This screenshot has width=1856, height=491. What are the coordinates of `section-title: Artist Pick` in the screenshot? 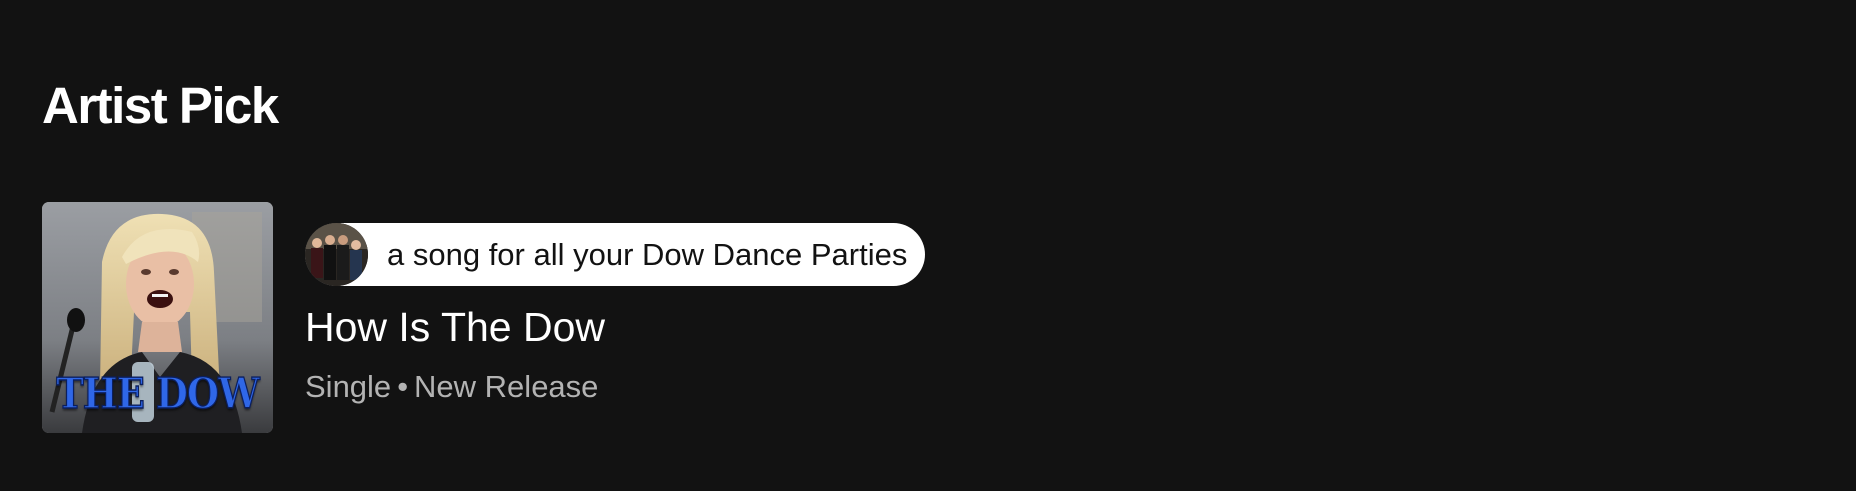 It's located at (160, 105).